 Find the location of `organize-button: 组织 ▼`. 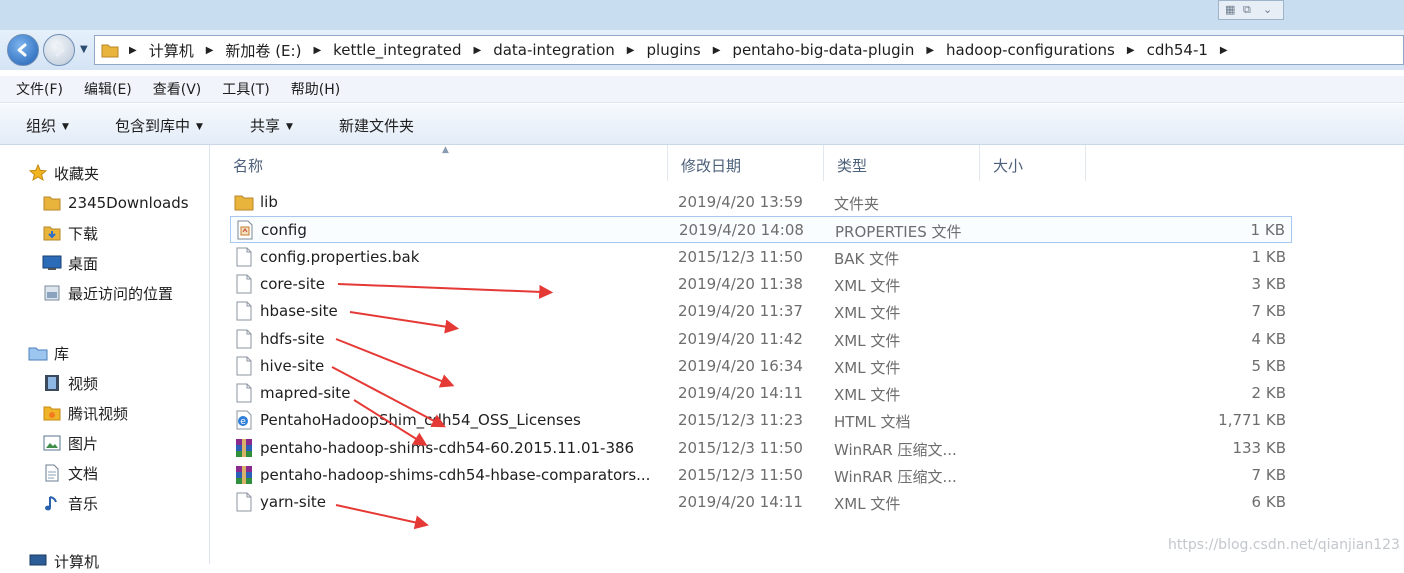

organize-button: 组织 ▼ is located at coordinates (47, 125).